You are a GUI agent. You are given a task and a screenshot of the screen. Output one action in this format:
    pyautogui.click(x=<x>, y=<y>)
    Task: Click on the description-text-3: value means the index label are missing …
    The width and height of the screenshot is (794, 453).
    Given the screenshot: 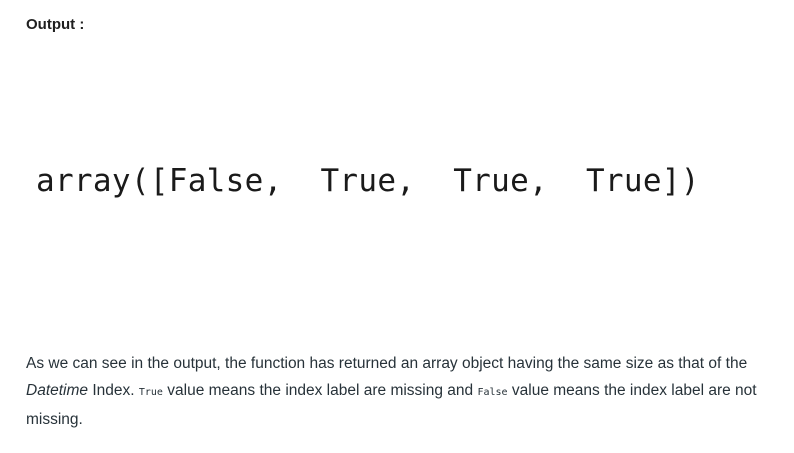 What is the action you would take?
    pyautogui.click(x=320, y=390)
    